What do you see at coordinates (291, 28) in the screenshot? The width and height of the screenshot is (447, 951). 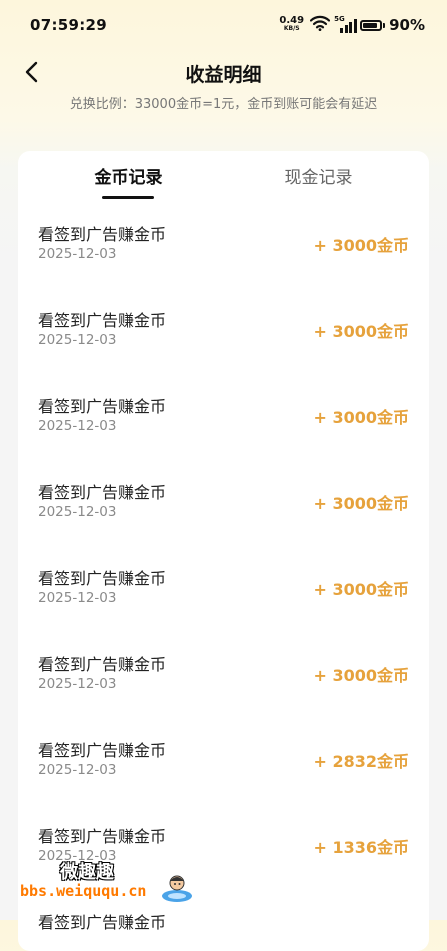 I see `net-speed-unit: KB/S` at bounding box center [291, 28].